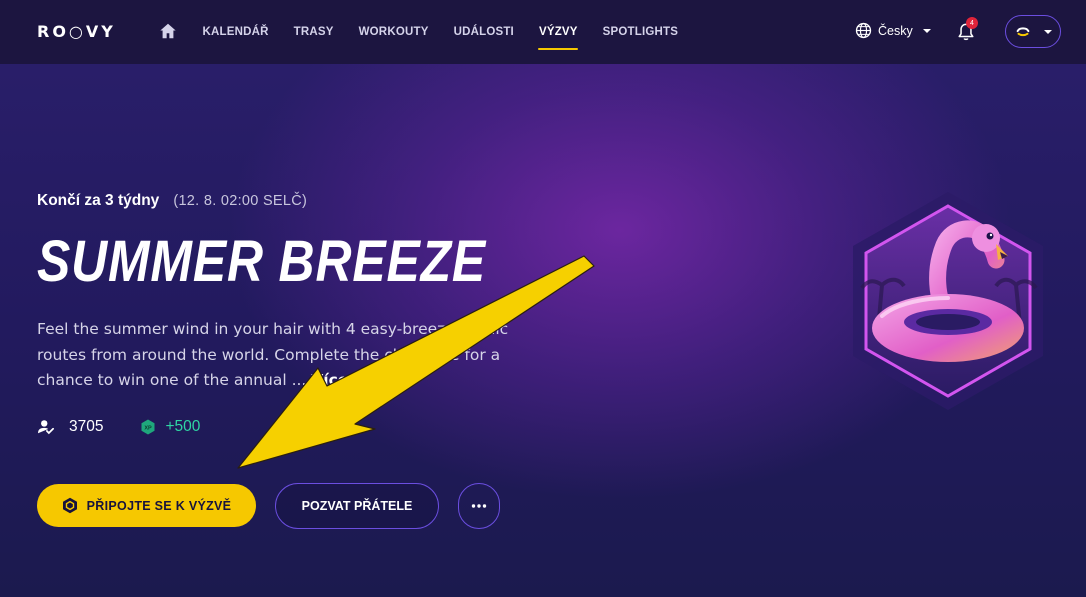 The width and height of the screenshot is (1086, 597). What do you see at coordinates (46, 427) in the screenshot?
I see `participants-icon` at bounding box center [46, 427].